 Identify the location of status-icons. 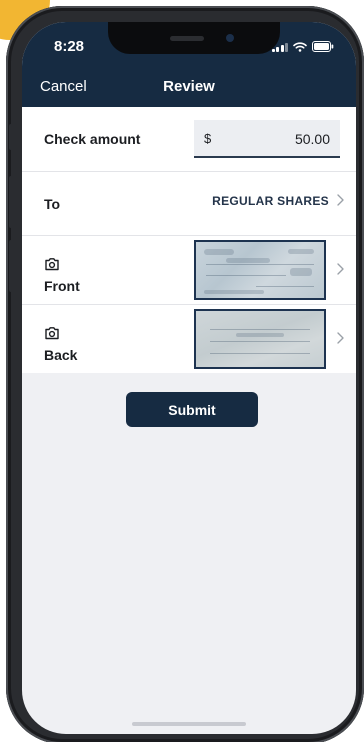
(303, 46).